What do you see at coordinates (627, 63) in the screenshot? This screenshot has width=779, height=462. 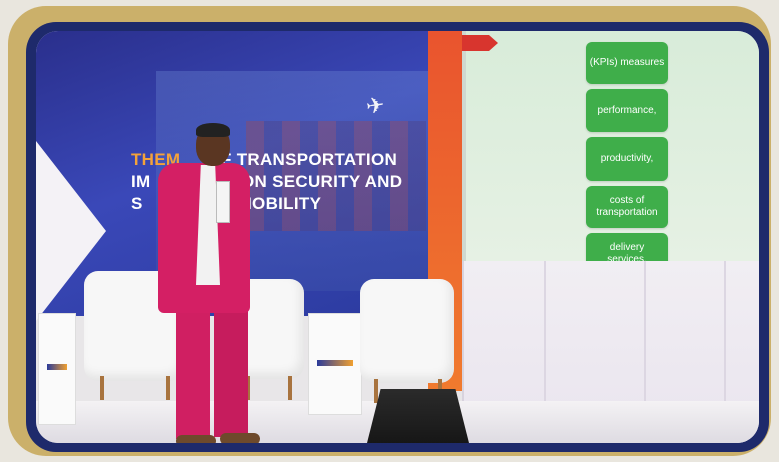 I see `kpi-box: (KPIs) measures` at bounding box center [627, 63].